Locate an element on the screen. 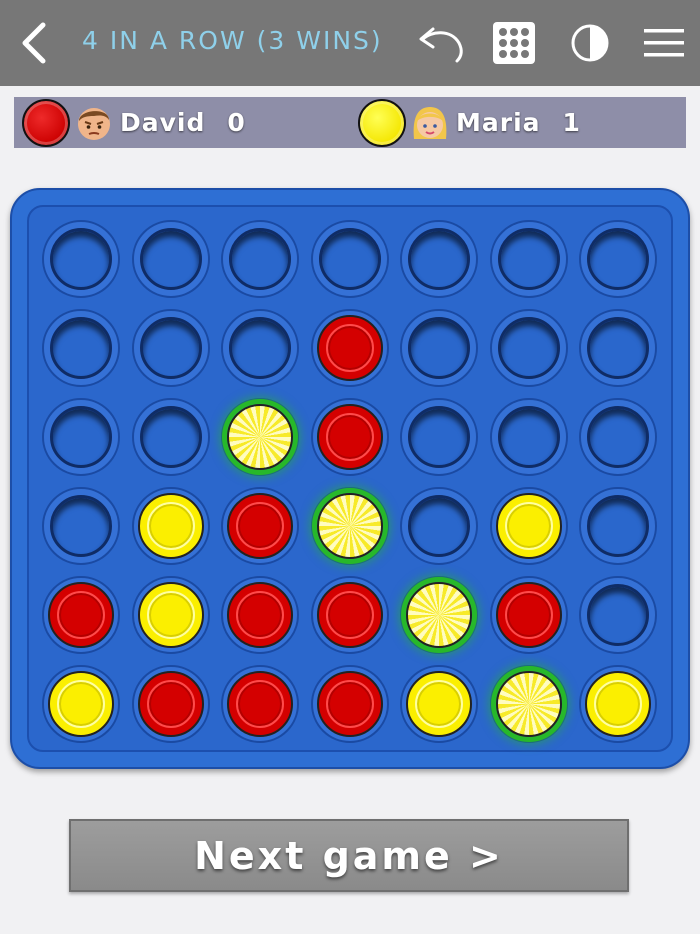 The image size is (700, 934). board-cell-r3-c2 is located at coordinates (170, 437).